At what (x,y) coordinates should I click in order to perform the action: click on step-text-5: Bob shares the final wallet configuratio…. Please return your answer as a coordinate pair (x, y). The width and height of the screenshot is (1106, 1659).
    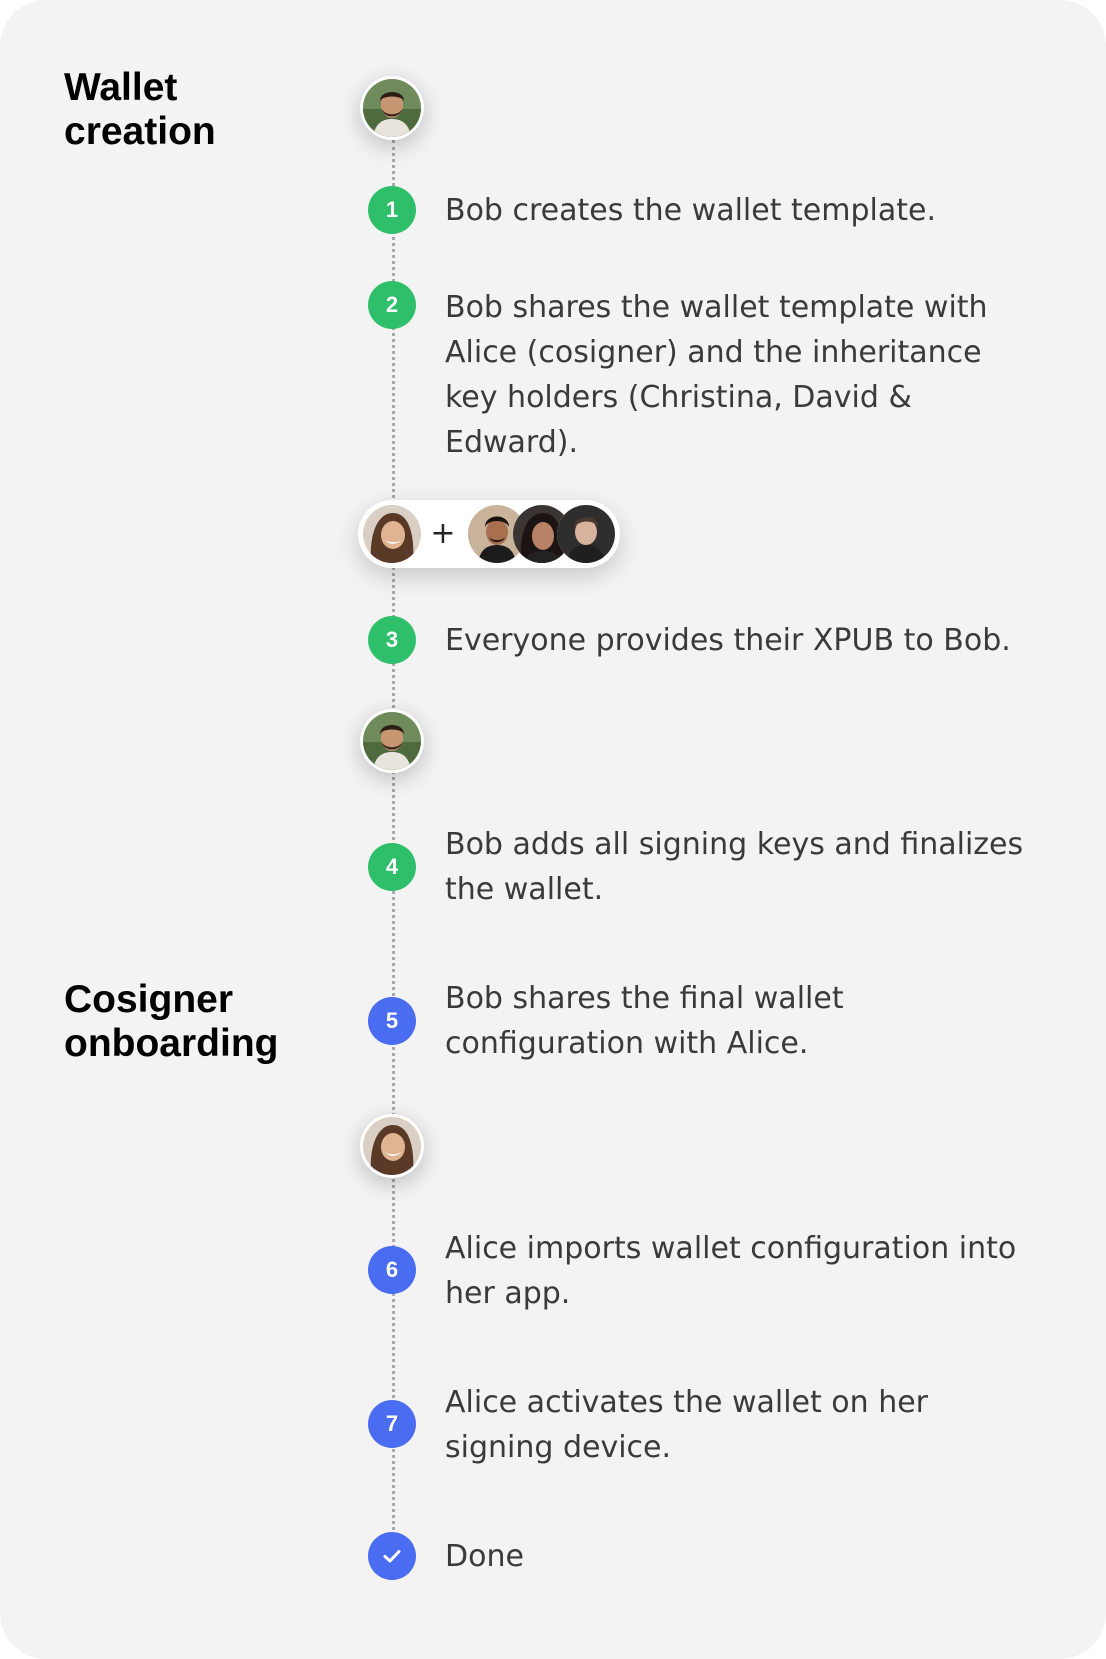
    Looking at the image, I should click on (644, 1021).